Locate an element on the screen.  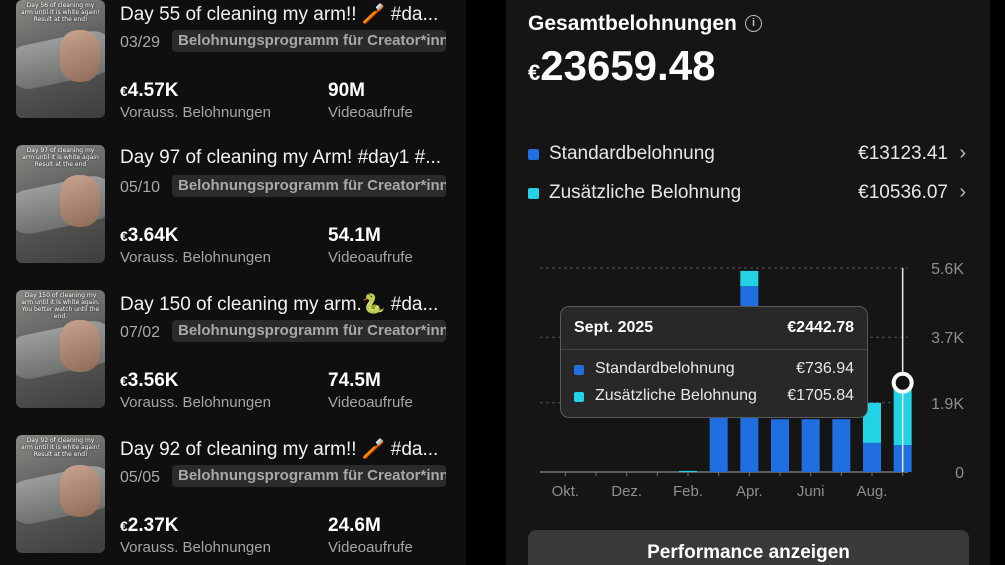
tooltip-date: Sept. 2025 is located at coordinates (614, 327).